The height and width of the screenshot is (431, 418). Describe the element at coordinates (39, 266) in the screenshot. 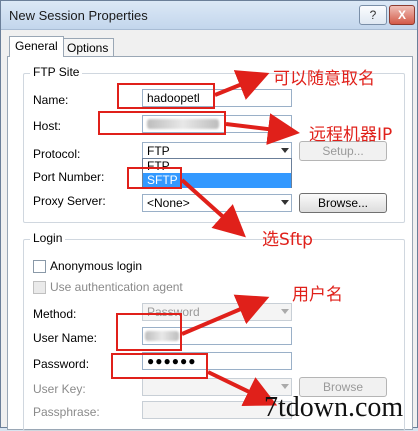

I see `anonymous-checkbox` at that location.